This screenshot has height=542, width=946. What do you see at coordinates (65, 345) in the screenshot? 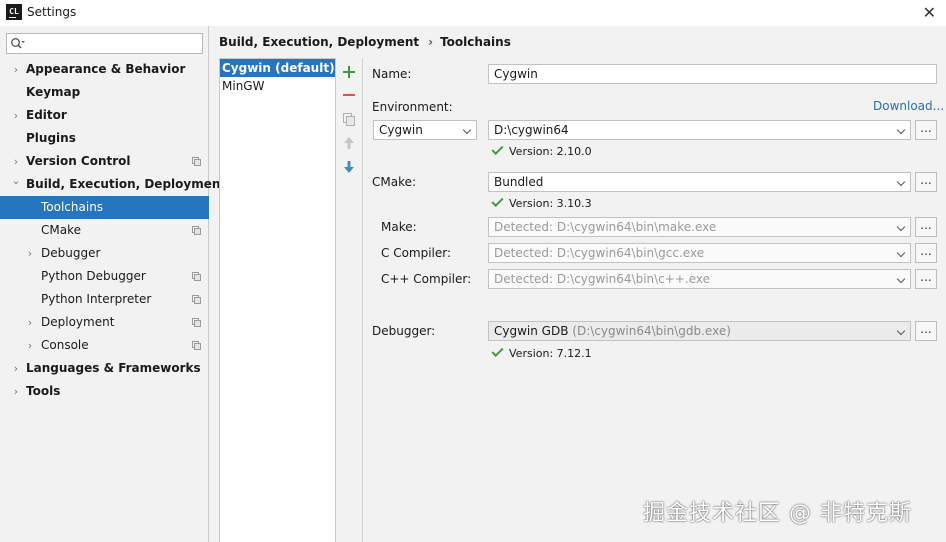
I see `sidebar-item-label: Console` at bounding box center [65, 345].